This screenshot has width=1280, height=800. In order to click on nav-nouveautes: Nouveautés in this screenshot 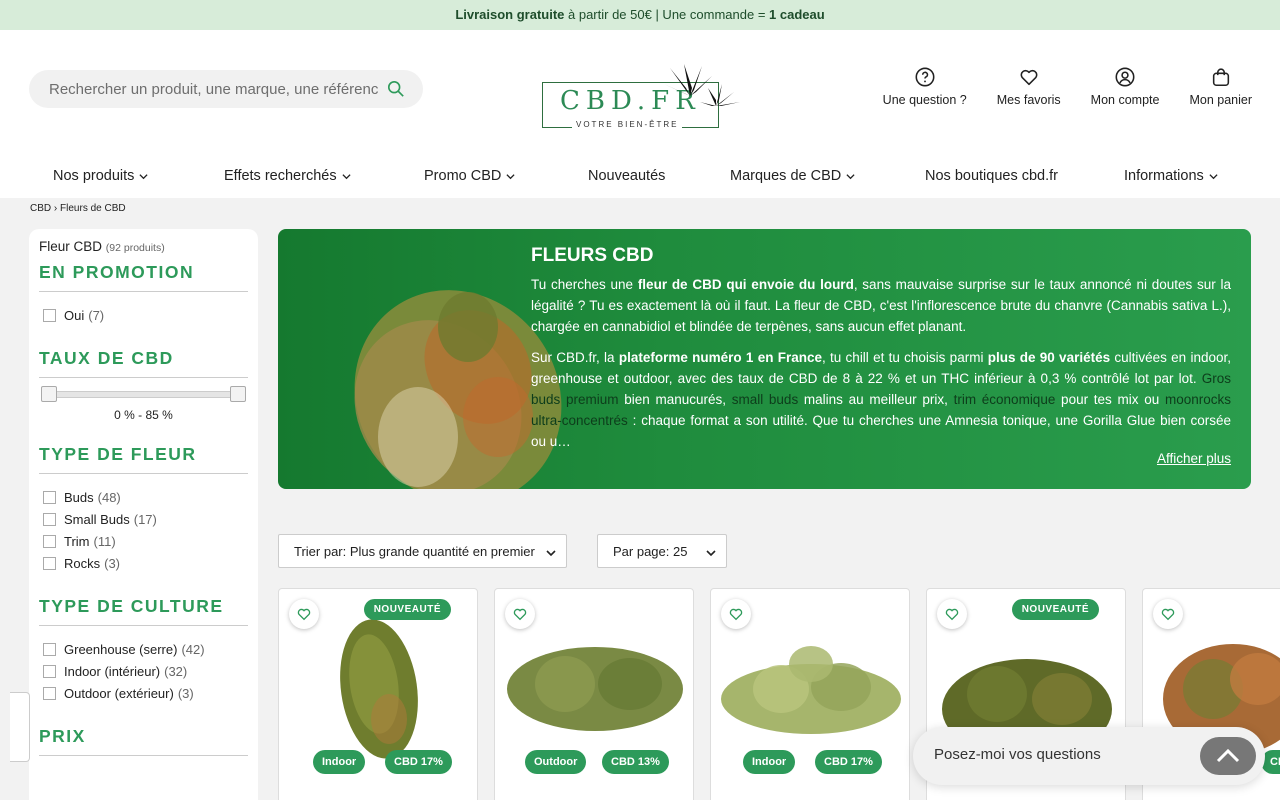, I will do `click(626, 176)`.